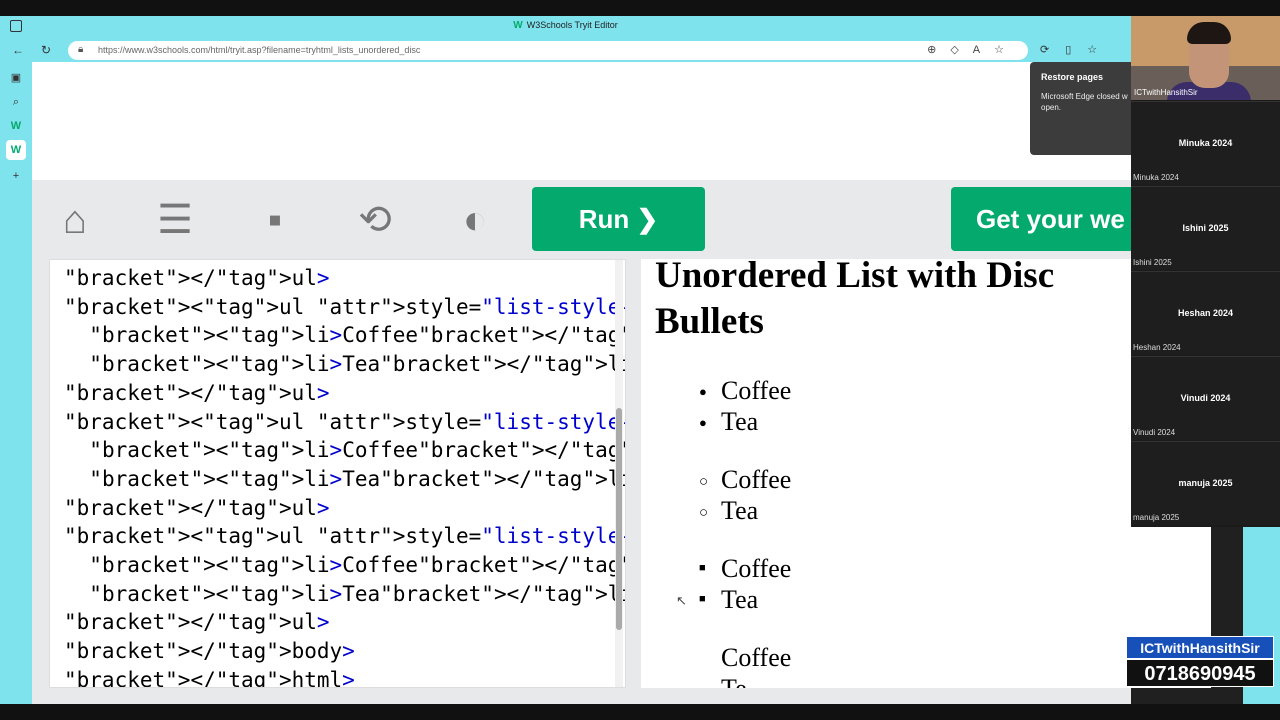 The width and height of the screenshot is (1280, 720). I want to click on add-tab-icon: +, so click(16, 176).